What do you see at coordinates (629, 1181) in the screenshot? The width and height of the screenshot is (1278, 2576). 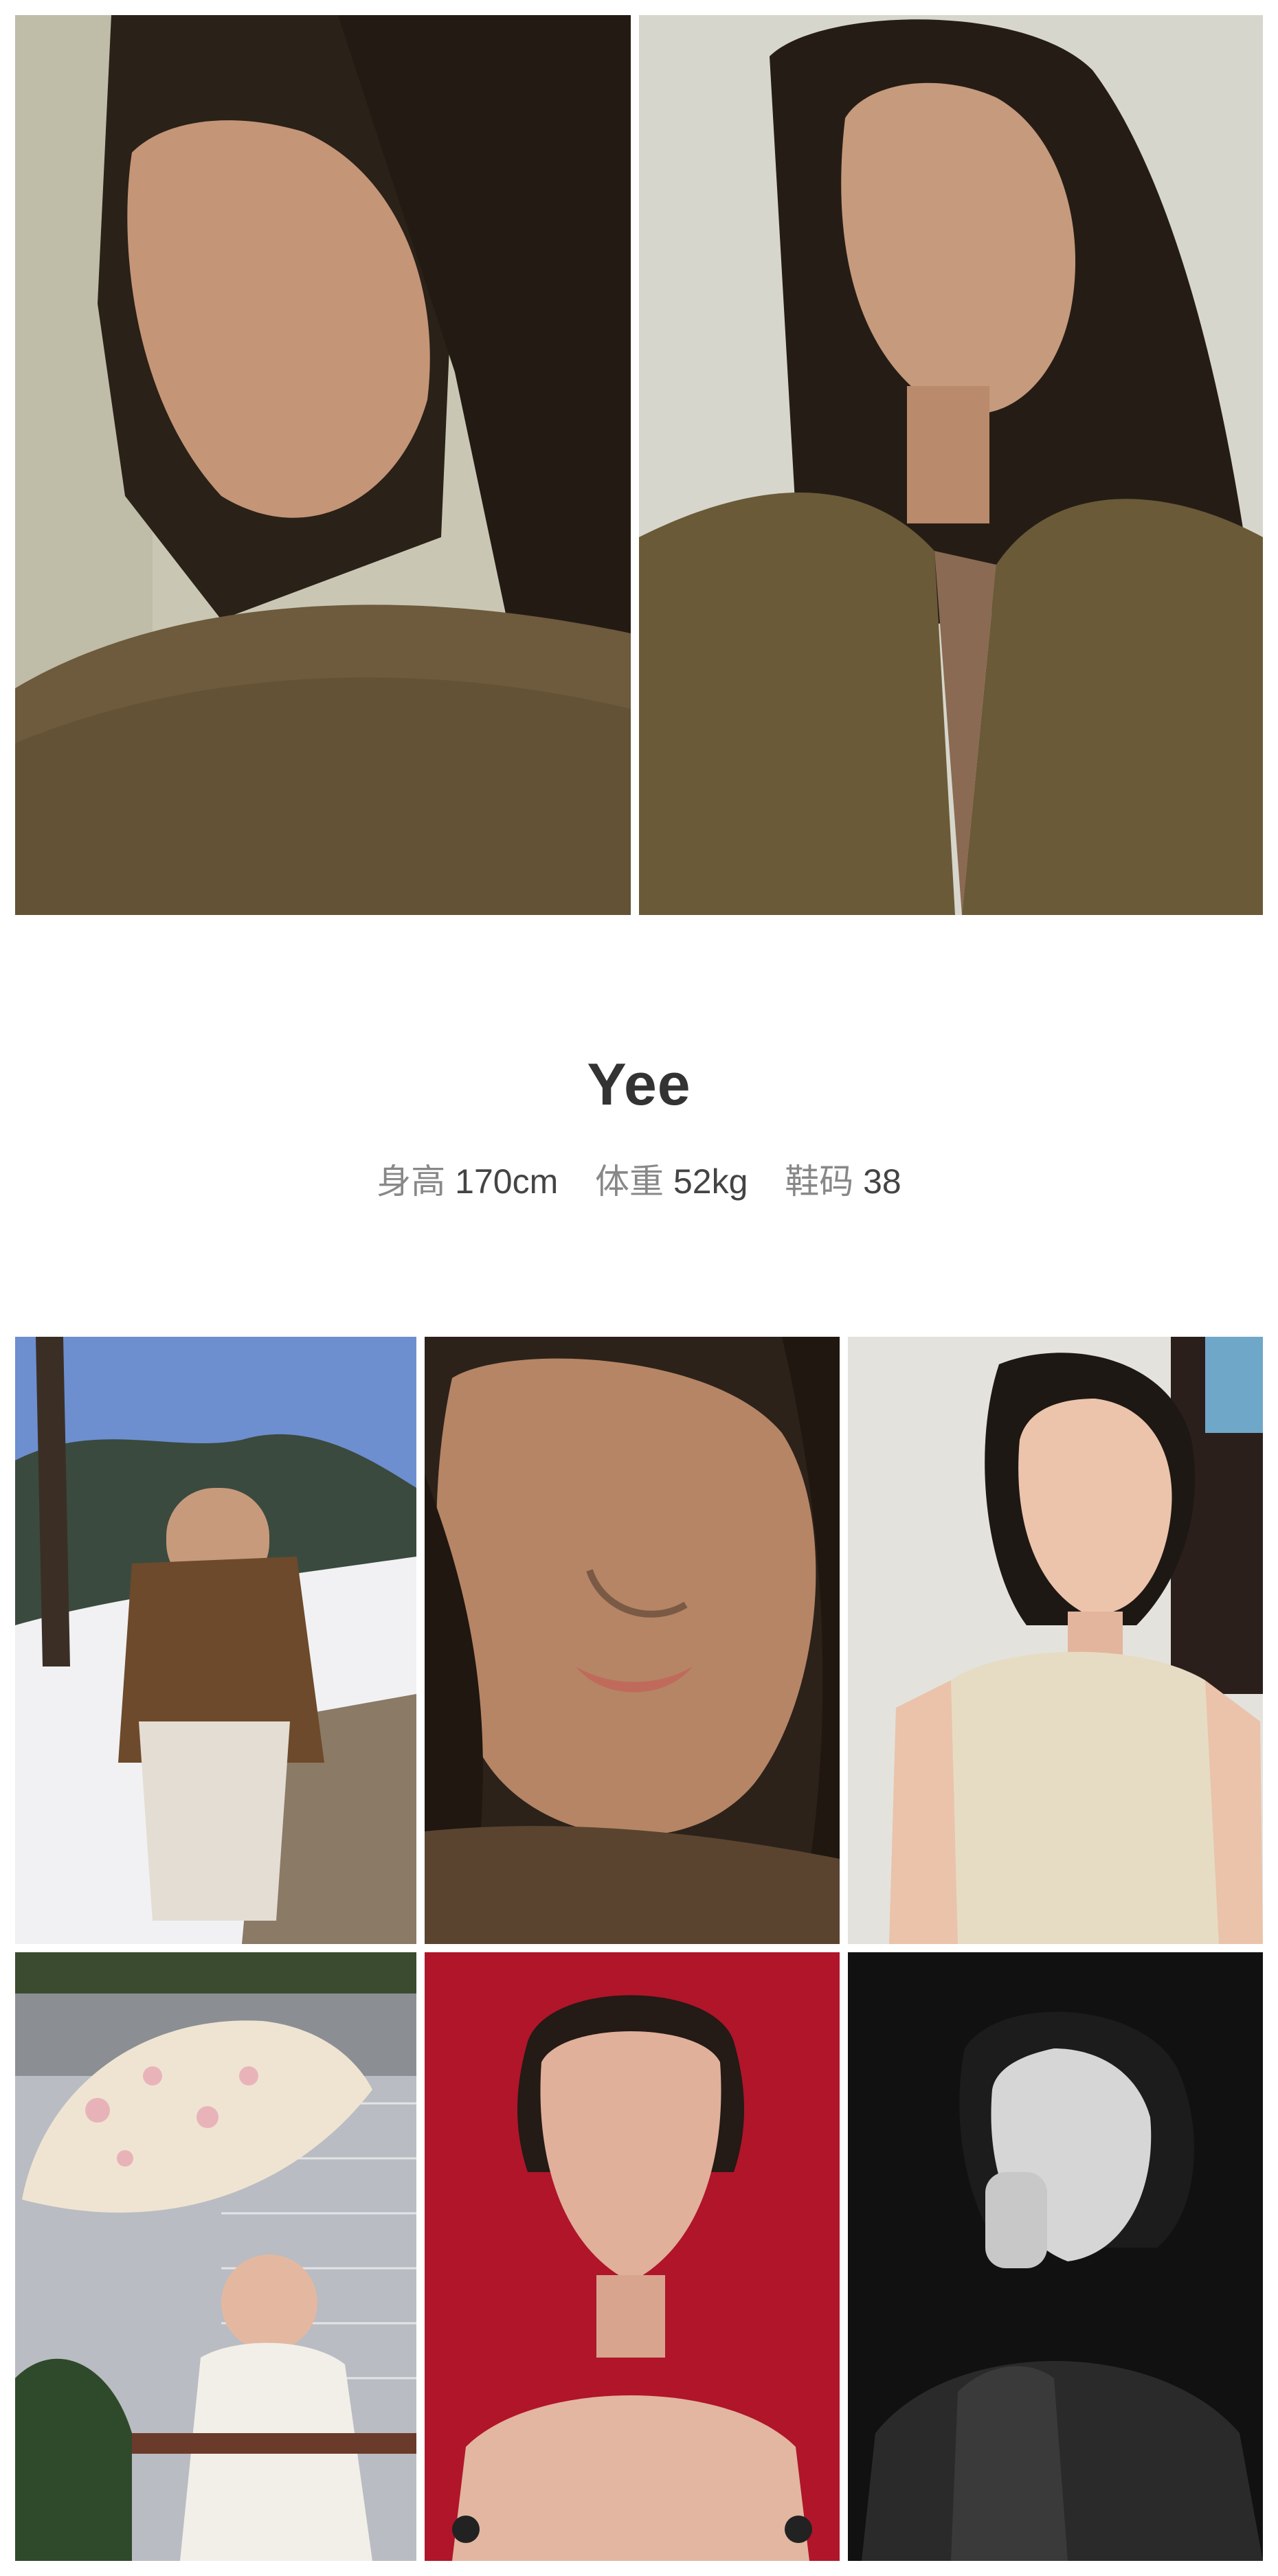 I see `weight-label: 体重` at bounding box center [629, 1181].